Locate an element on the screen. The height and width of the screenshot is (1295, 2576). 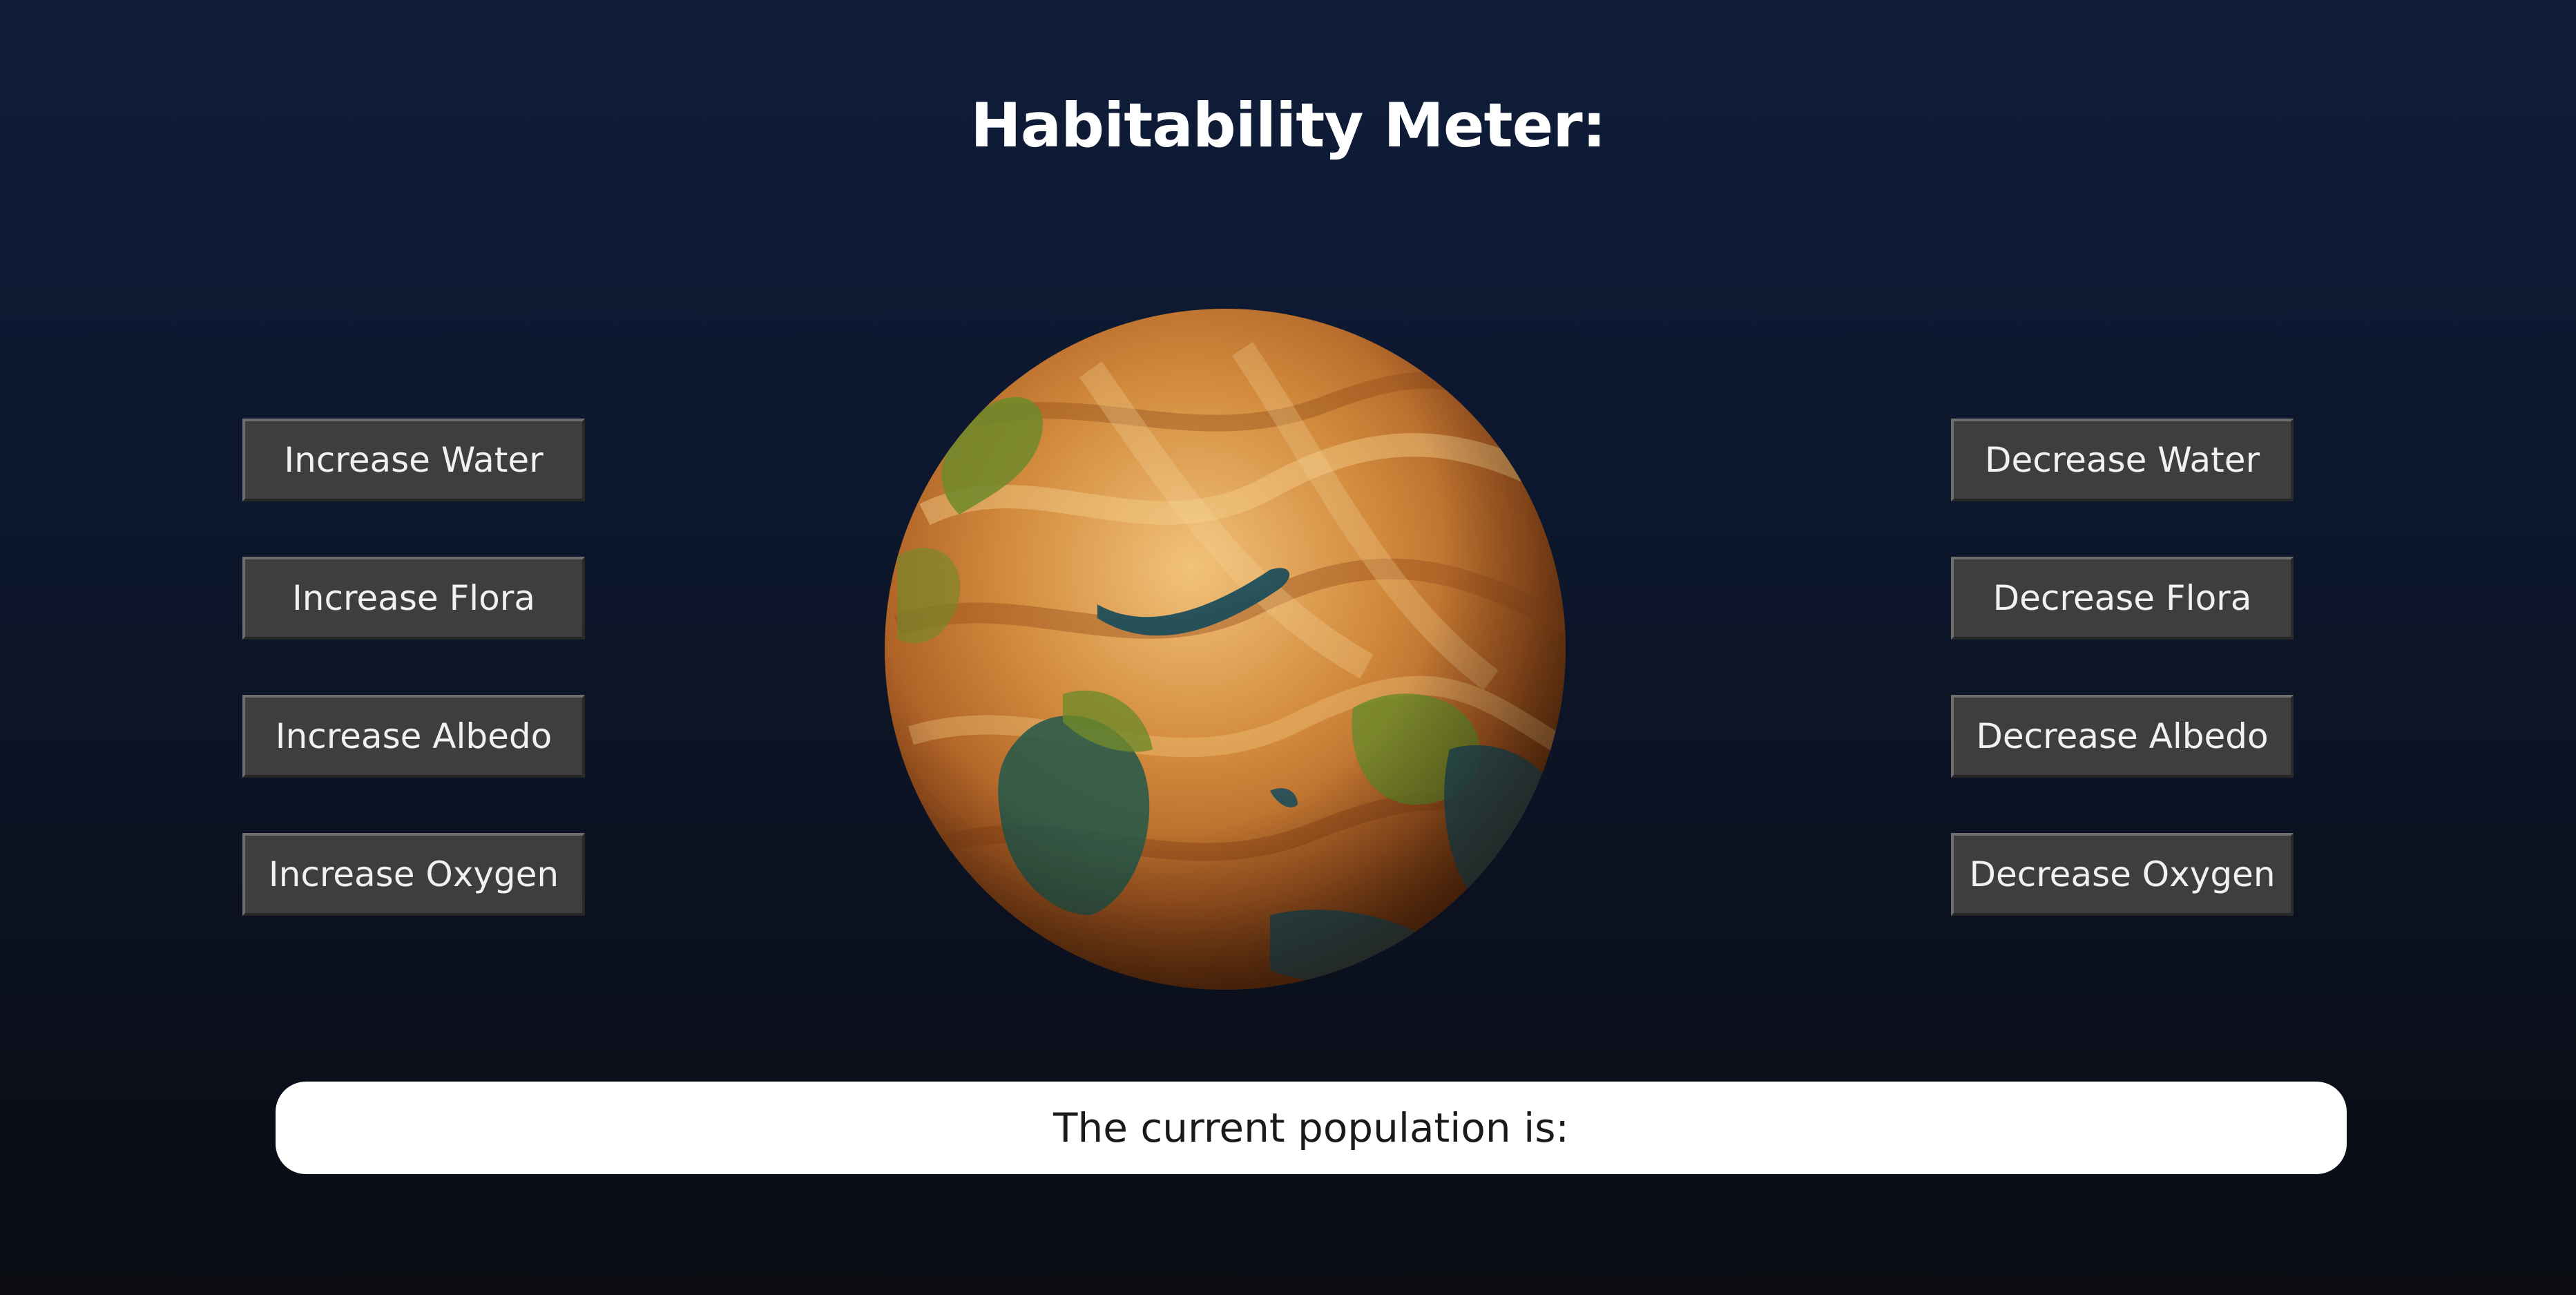
decrease-flora-button: Decrease Flora is located at coordinates (2122, 598).